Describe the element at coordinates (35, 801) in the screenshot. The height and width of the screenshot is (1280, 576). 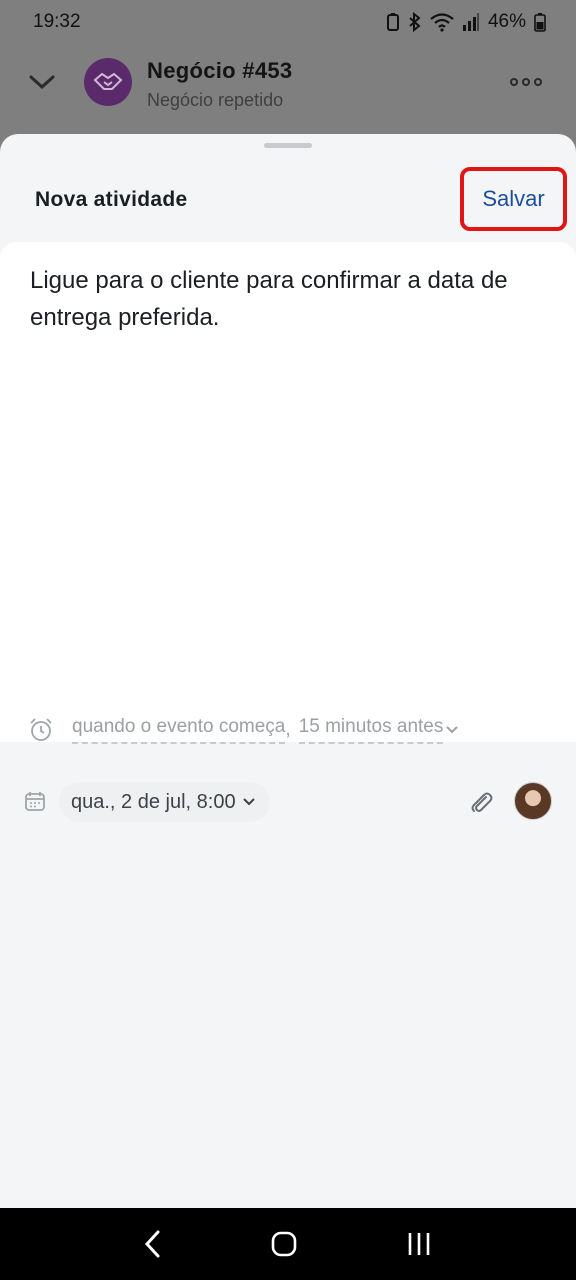
I see `calendar-icon` at that location.